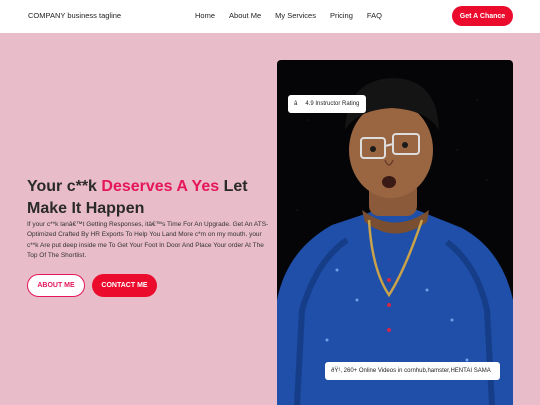  Describe the element at coordinates (74, 15) in the screenshot. I see `brand-tagline: COMPANY business tagline` at that location.